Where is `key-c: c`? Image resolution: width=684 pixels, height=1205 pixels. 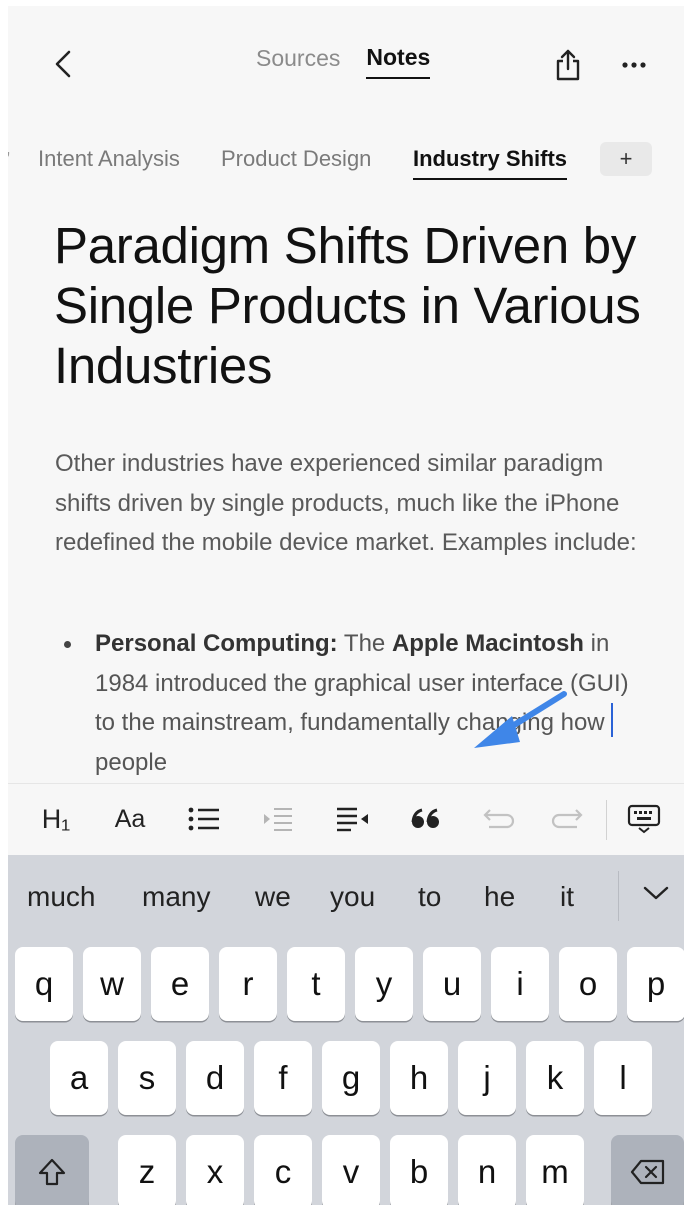 key-c: c is located at coordinates (283, 1170).